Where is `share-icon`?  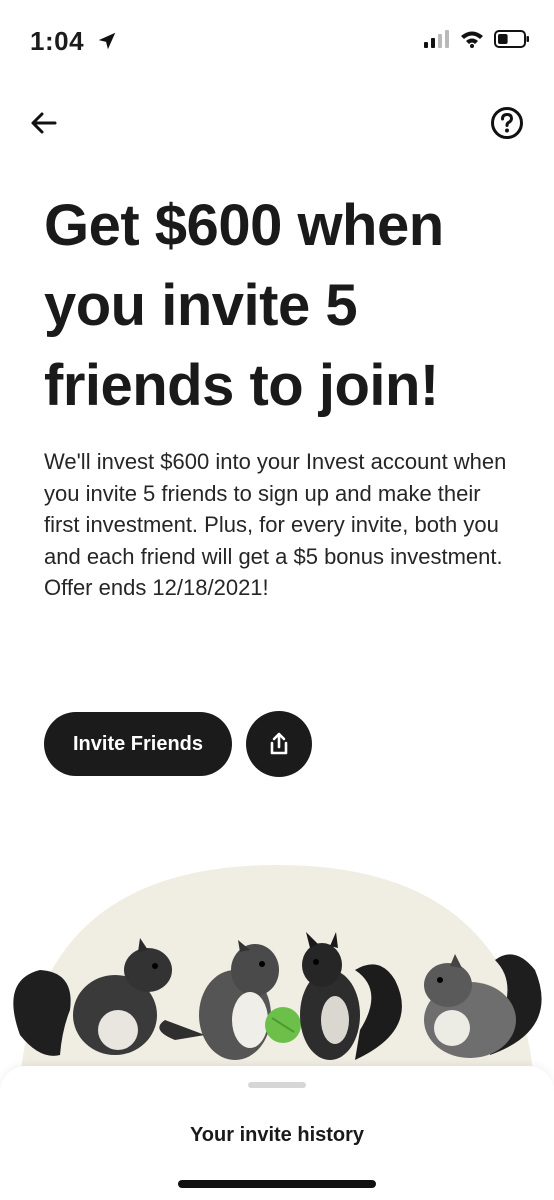
share-icon is located at coordinates (279, 743).